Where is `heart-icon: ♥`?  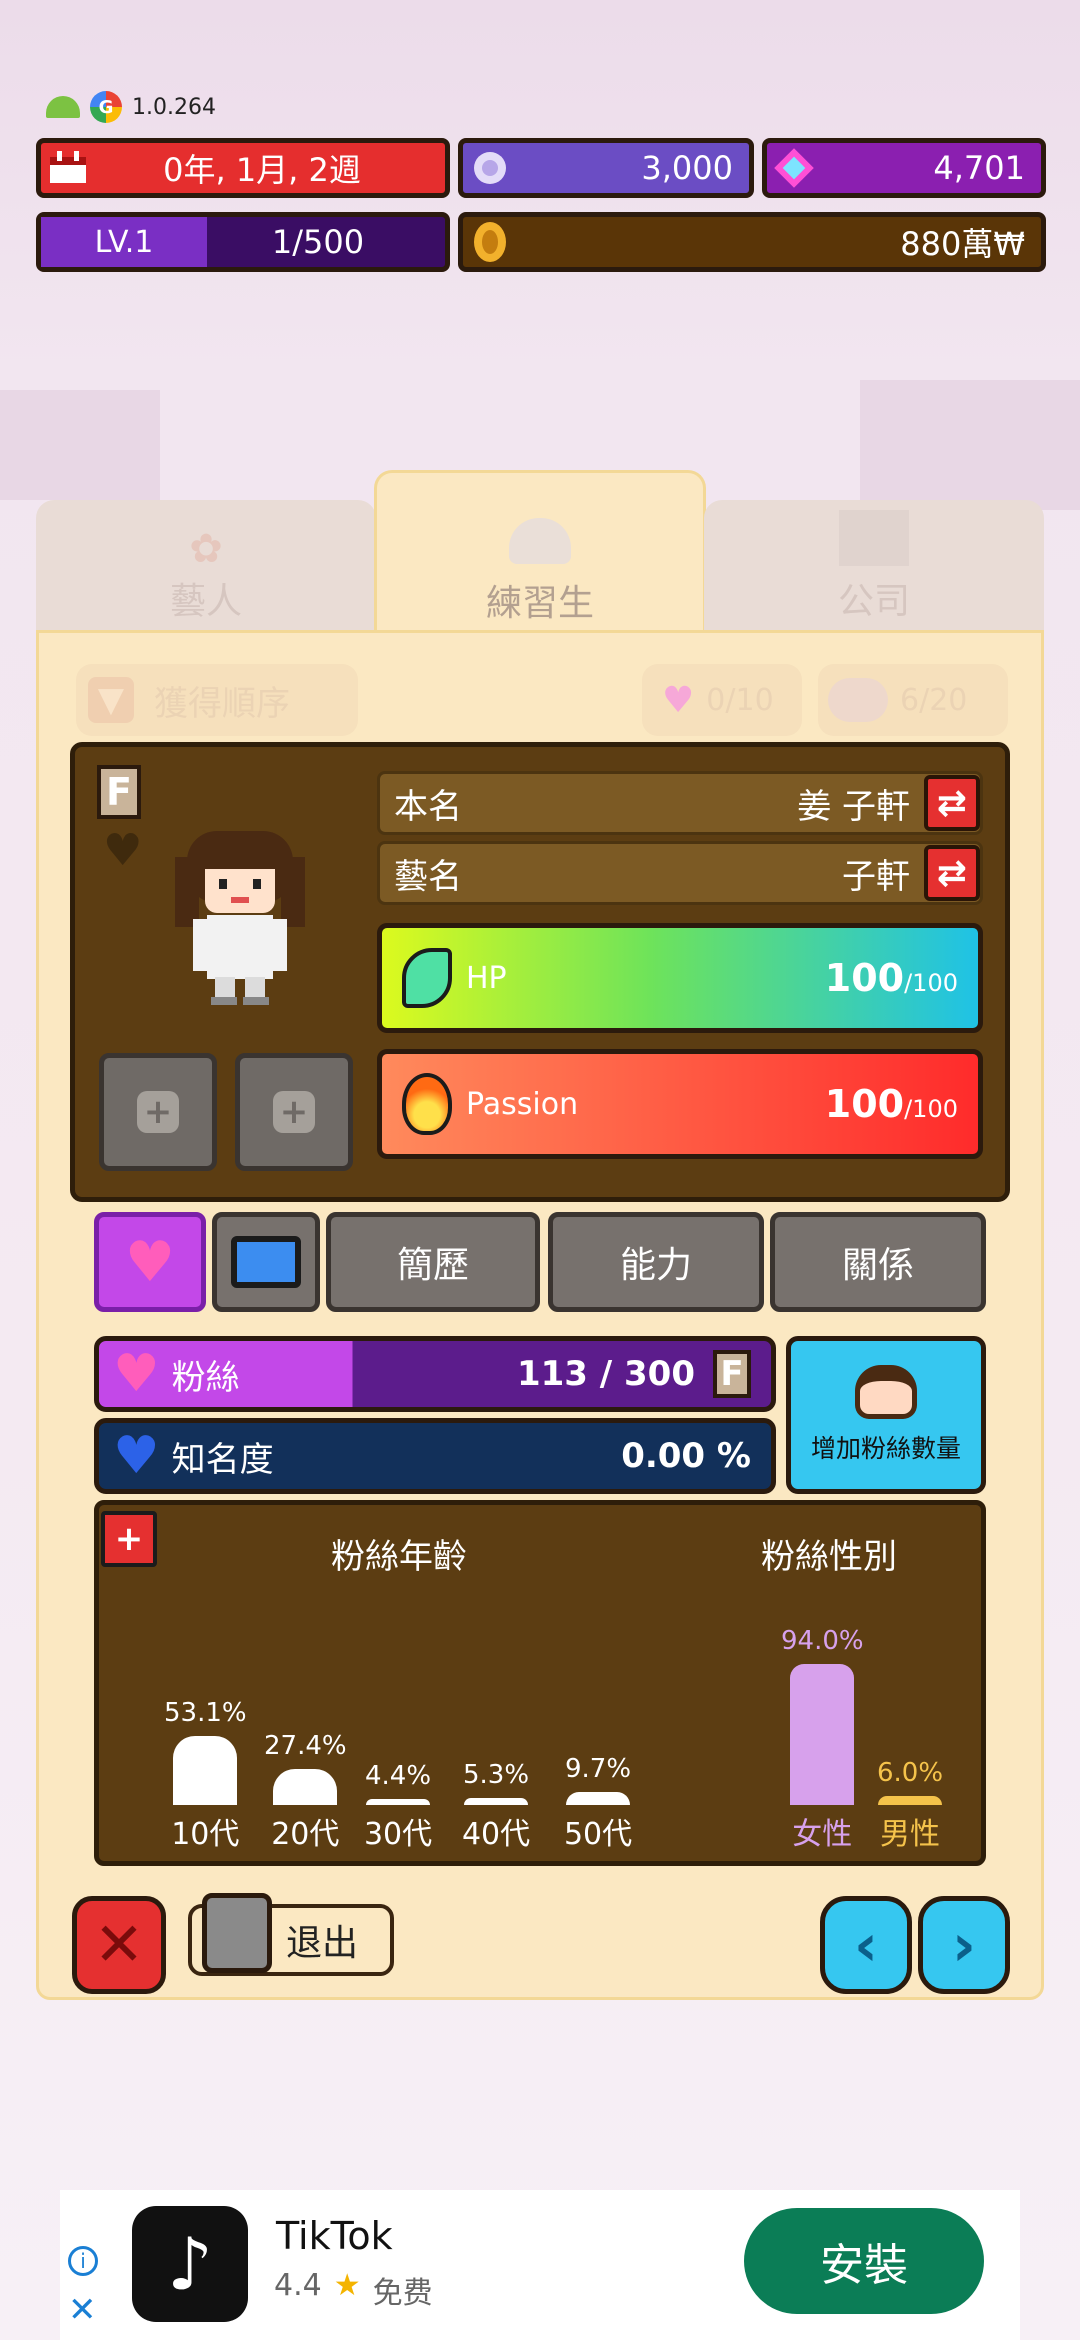 heart-icon: ♥ is located at coordinates (678, 700).